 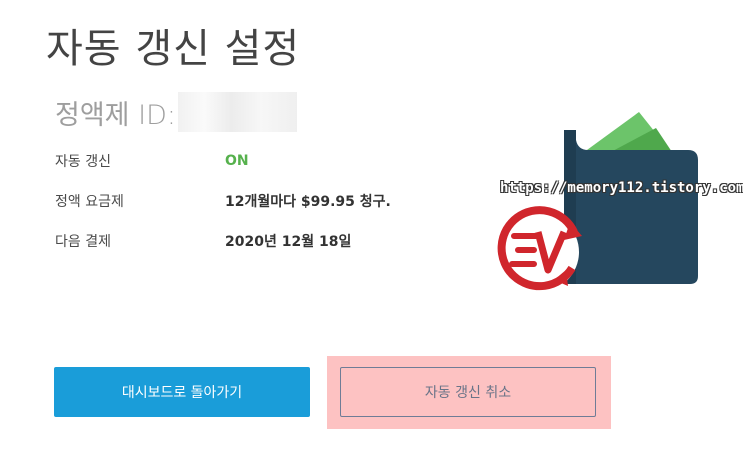 I want to click on next-payment-label: 다음 결제, so click(x=83, y=242).